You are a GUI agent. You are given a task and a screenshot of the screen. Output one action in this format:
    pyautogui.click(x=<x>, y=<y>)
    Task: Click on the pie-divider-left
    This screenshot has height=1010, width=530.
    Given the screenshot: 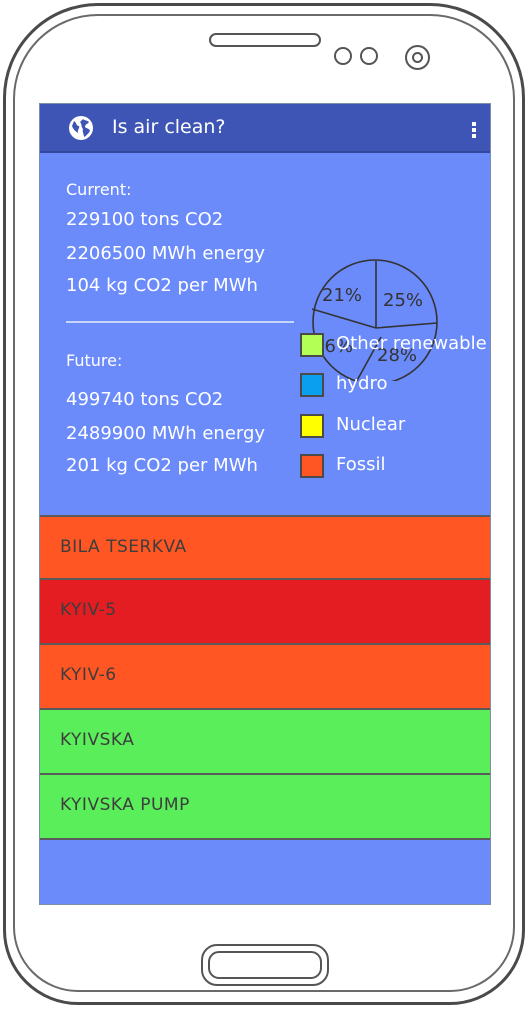 What is the action you would take?
    pyautogui.click(x=344, y=318)
    